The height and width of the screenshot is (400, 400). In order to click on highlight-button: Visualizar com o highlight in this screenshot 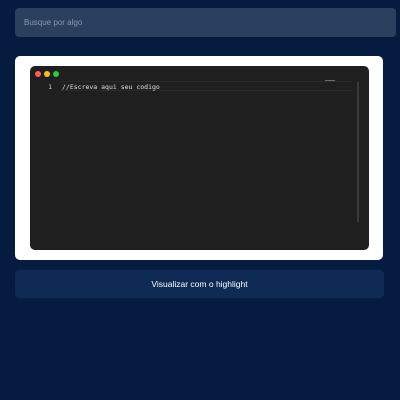, I will do `click(199, 284)`.